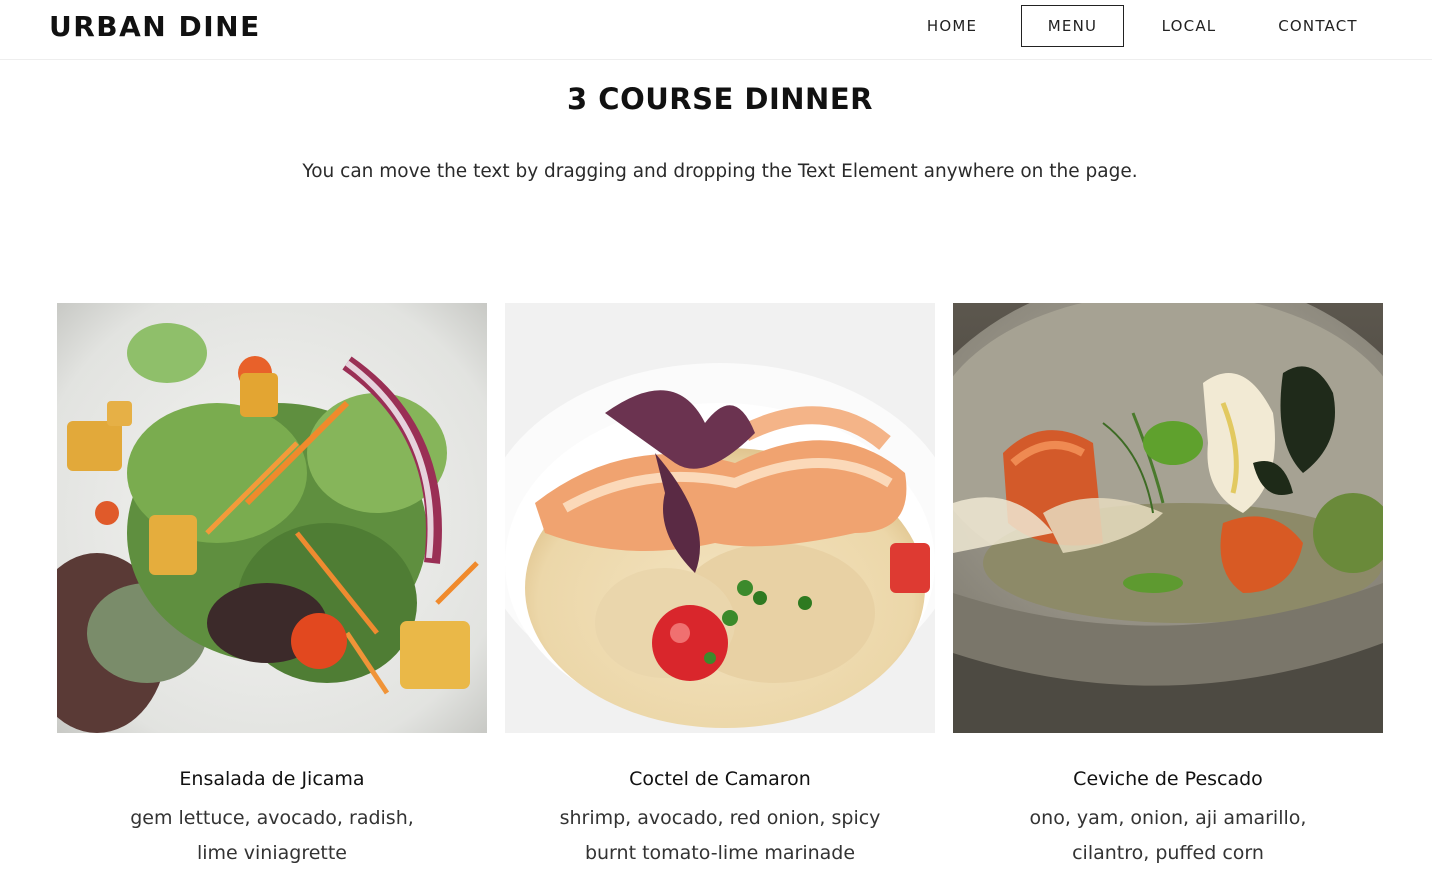 The height and width of the screenshot is (895, 1432). I want to click on dish-description-line: cilantro, puffed corn, so click(1168, 853).